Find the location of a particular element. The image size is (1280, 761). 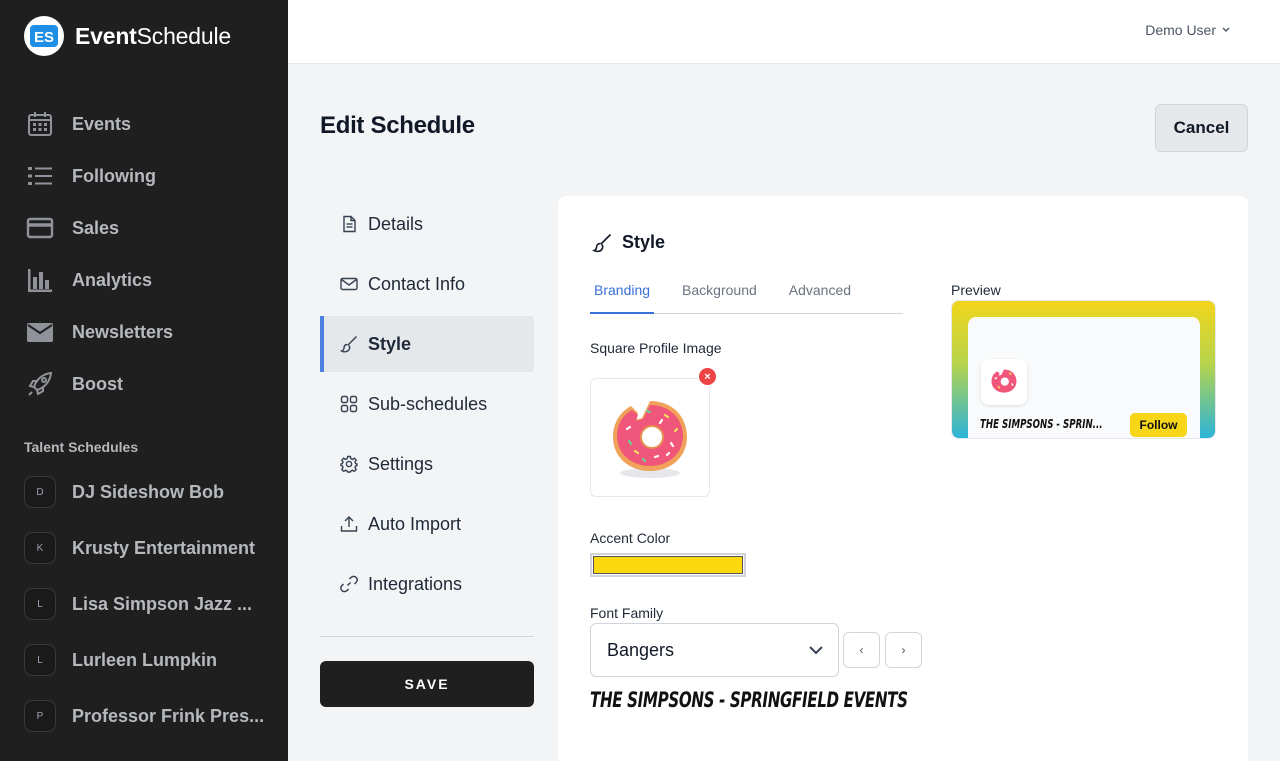

subnav-item-style: Style is located at coordinates (427, 344).